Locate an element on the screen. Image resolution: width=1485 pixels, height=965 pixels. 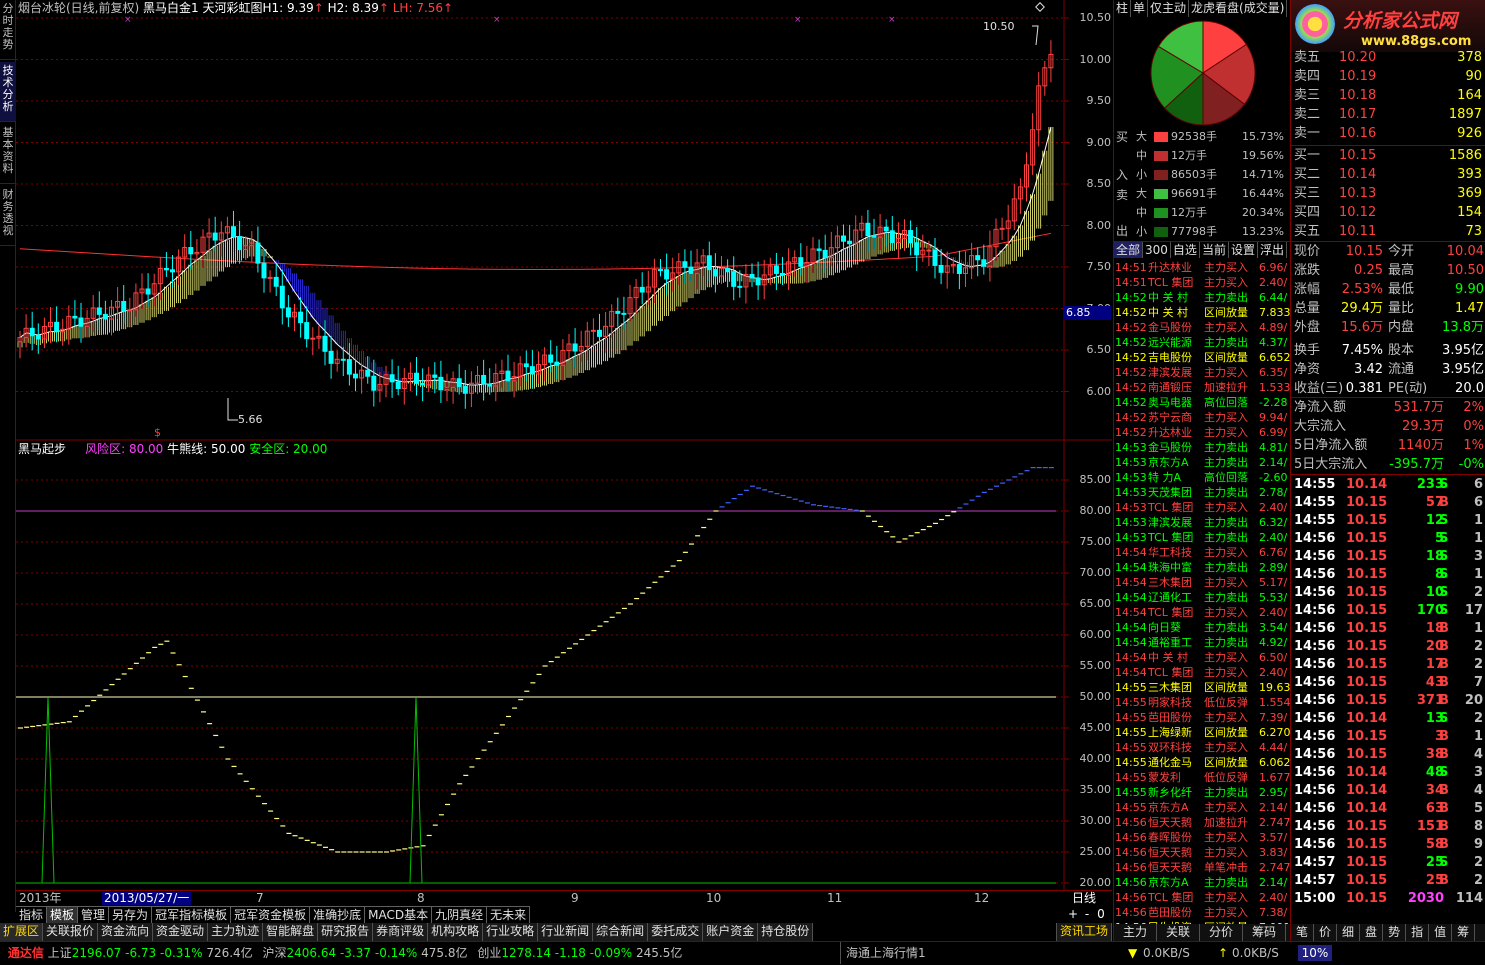
period-label: 日线 is located at coordinates (1084, 898).